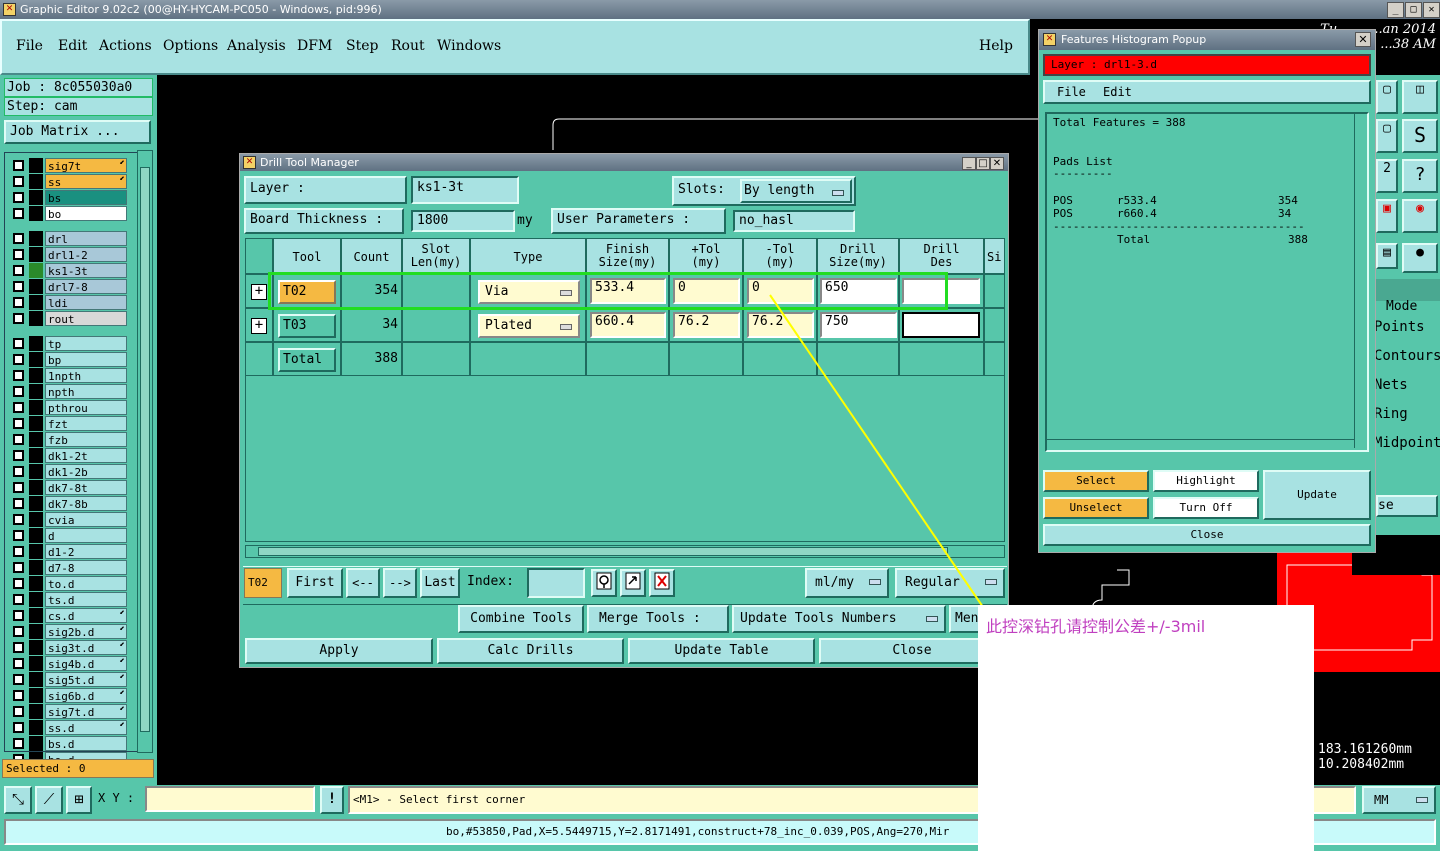 The image size is (1440, 851). What do you see at coordinates (1146, 728) in the screenshot?
I see `annotation-note: 此控深钻孔请控制公差+/-3mil` at bounding box center [1146, 728].